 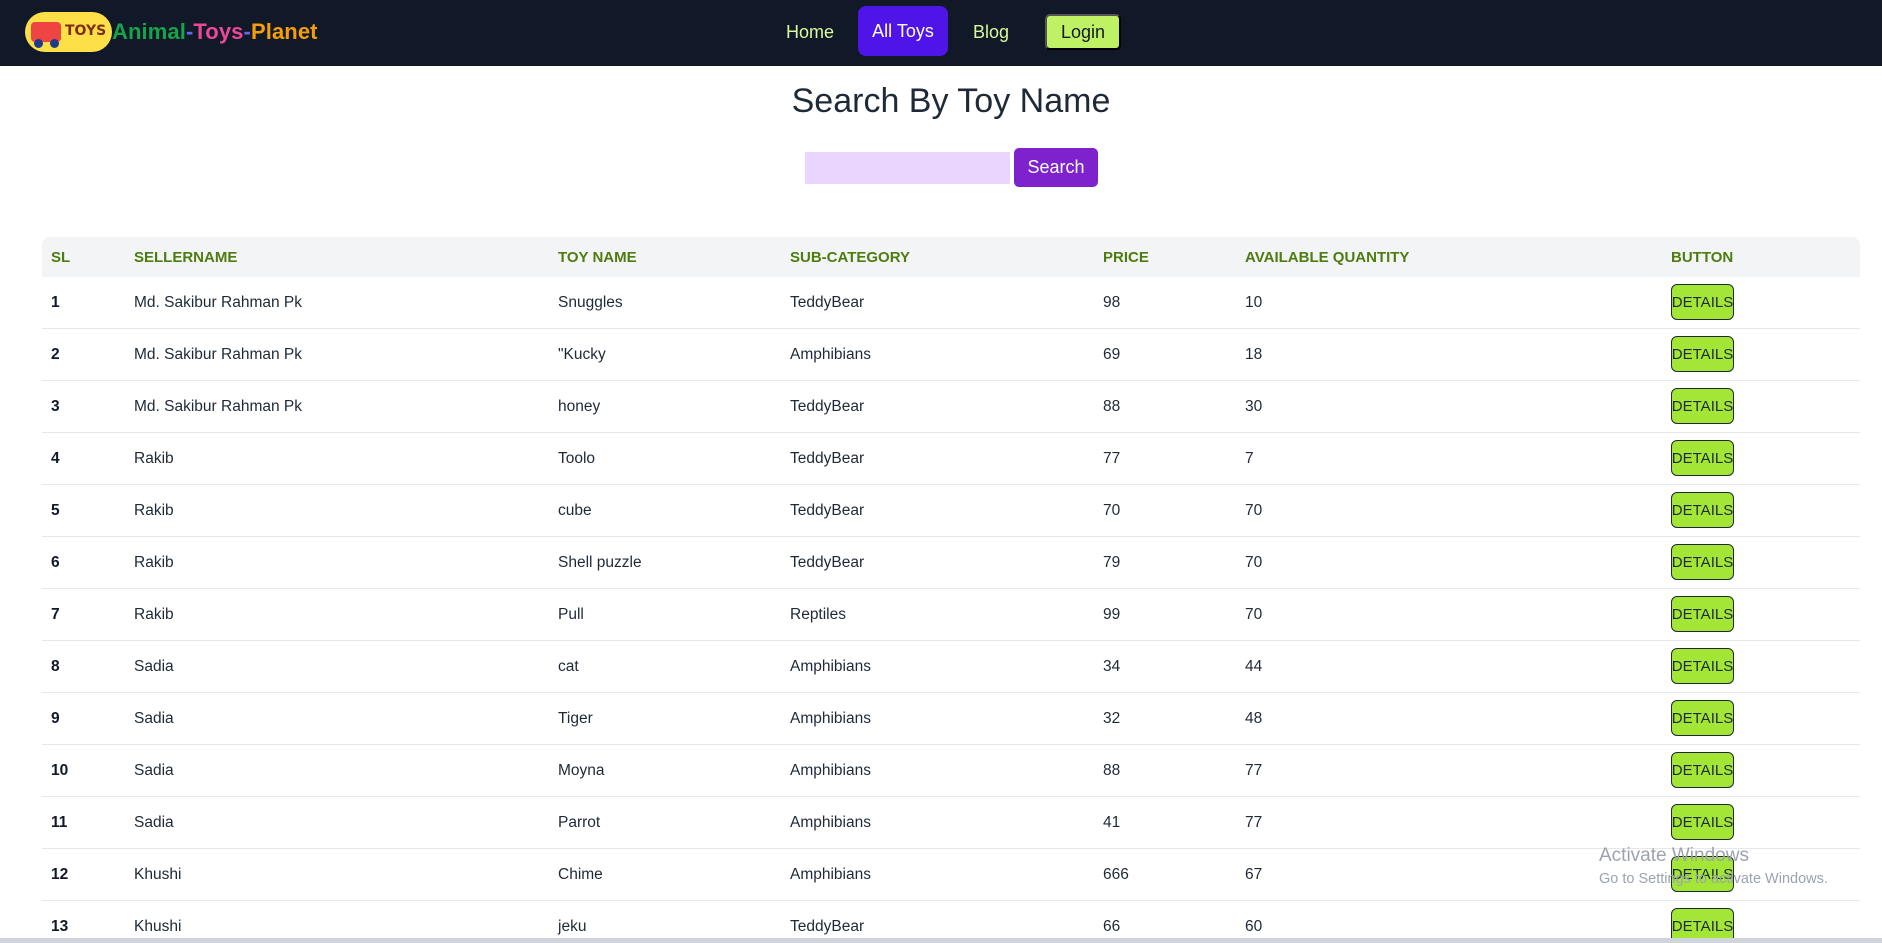 I want to click on row-sl: 11, so click(x=59, y=822).